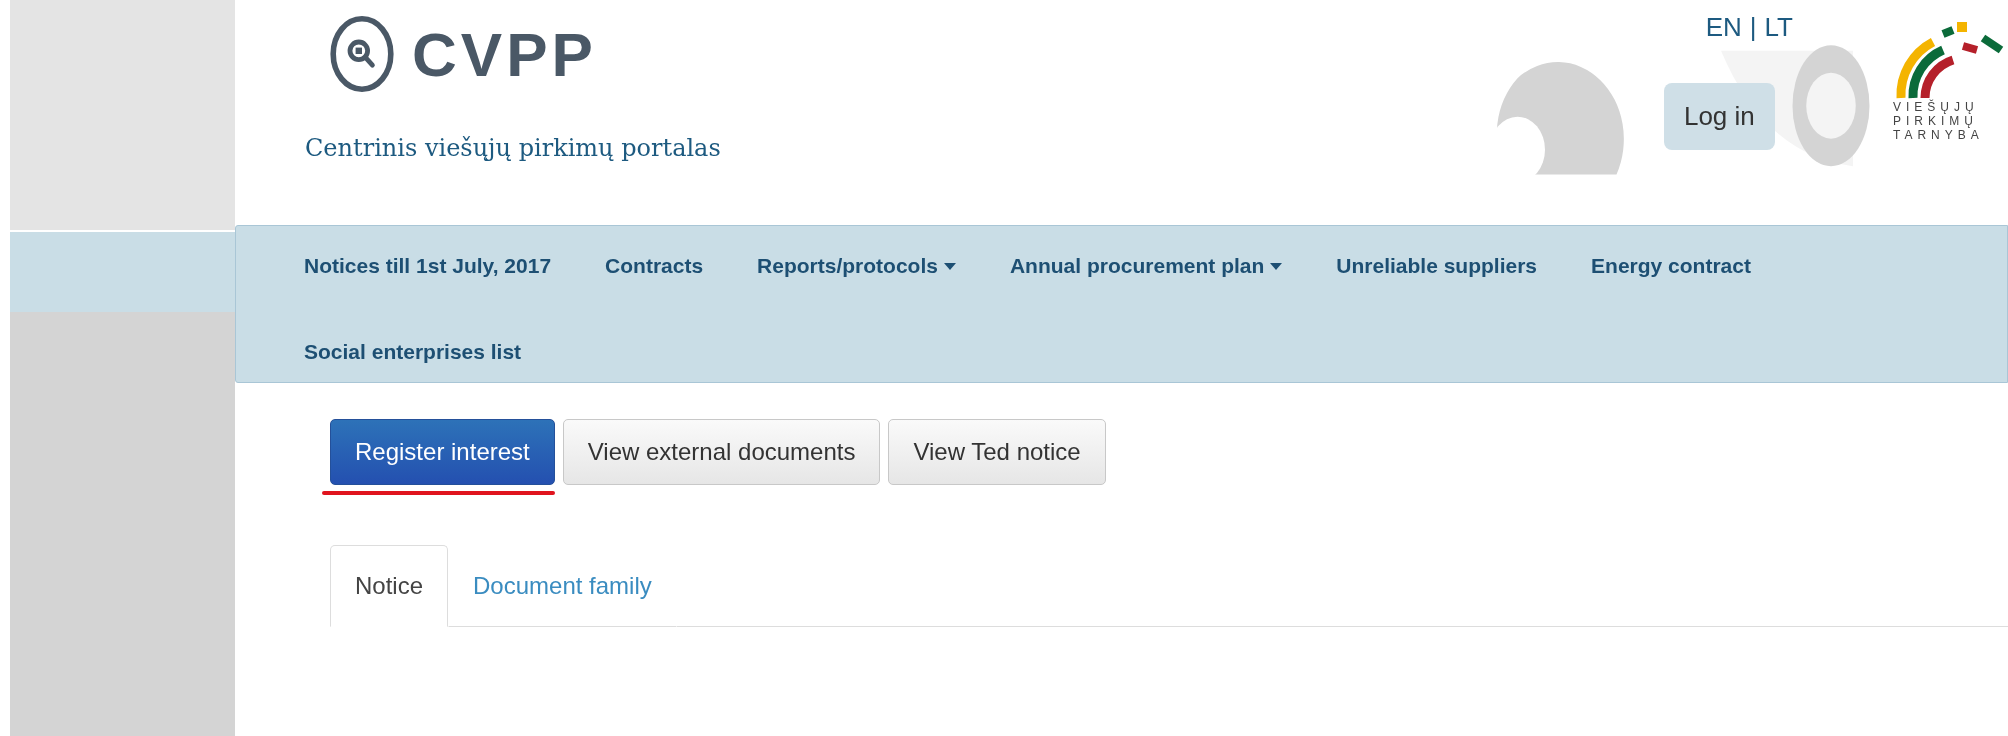 Image resolution: width=2008 pixels, height=736 pixels. I want to click on agency-name-text: PIRKIMŲ, so click(1935, 121).